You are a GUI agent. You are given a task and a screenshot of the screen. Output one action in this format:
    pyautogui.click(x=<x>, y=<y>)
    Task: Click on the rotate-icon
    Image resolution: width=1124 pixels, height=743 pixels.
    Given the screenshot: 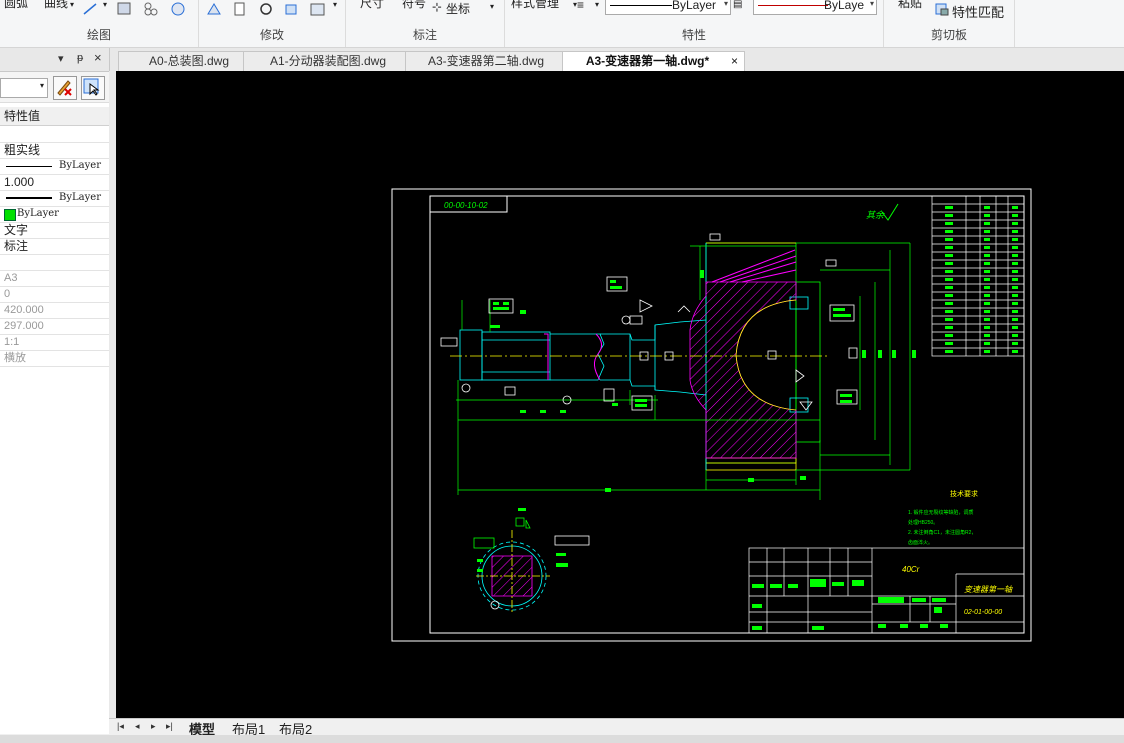 What is the action you would take?
    pyautogui.click(x=266, y=9)
    